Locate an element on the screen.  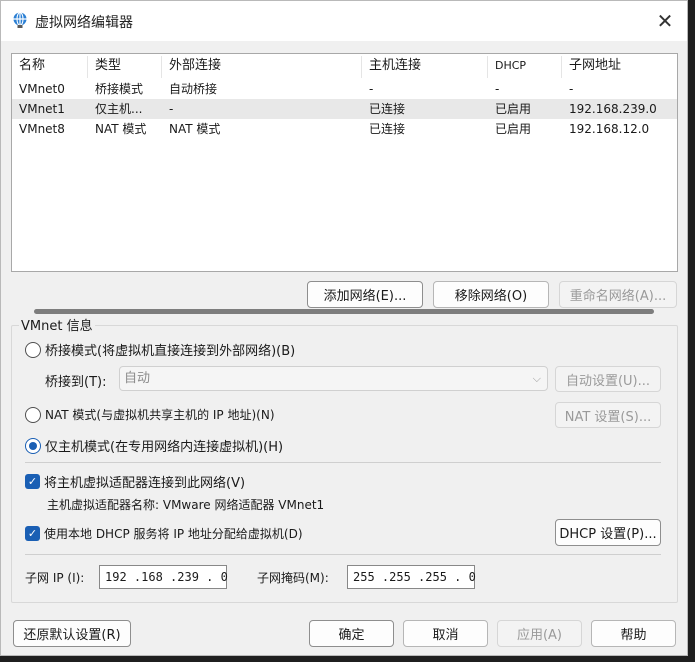
host-only-mode-label: 仅主机模式(在专用网络内连接虚拟机)(H) is located at coordinates (164, 447).